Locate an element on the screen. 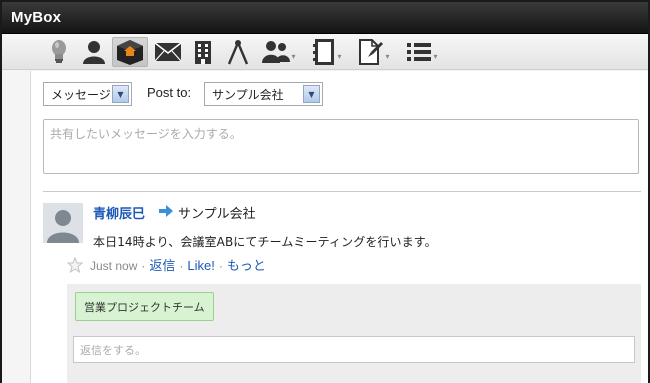 The width and height of the screenshot is (650, 383). arrow-right-icon is located at coordinates (166, 211).